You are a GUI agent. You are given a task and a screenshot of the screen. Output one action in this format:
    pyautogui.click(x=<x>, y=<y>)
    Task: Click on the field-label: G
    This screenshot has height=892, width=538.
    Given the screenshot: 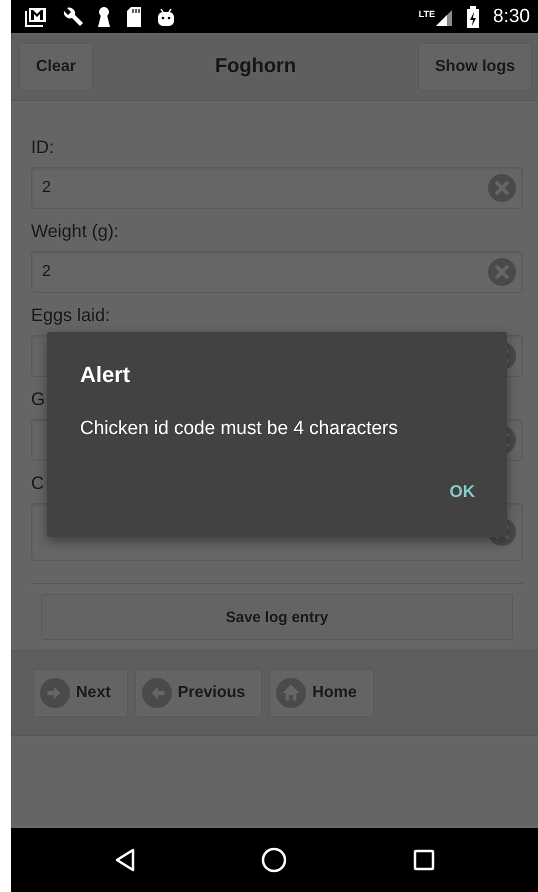 What is the action you would take?
    pyautogui.click(x=38, y=399)
    